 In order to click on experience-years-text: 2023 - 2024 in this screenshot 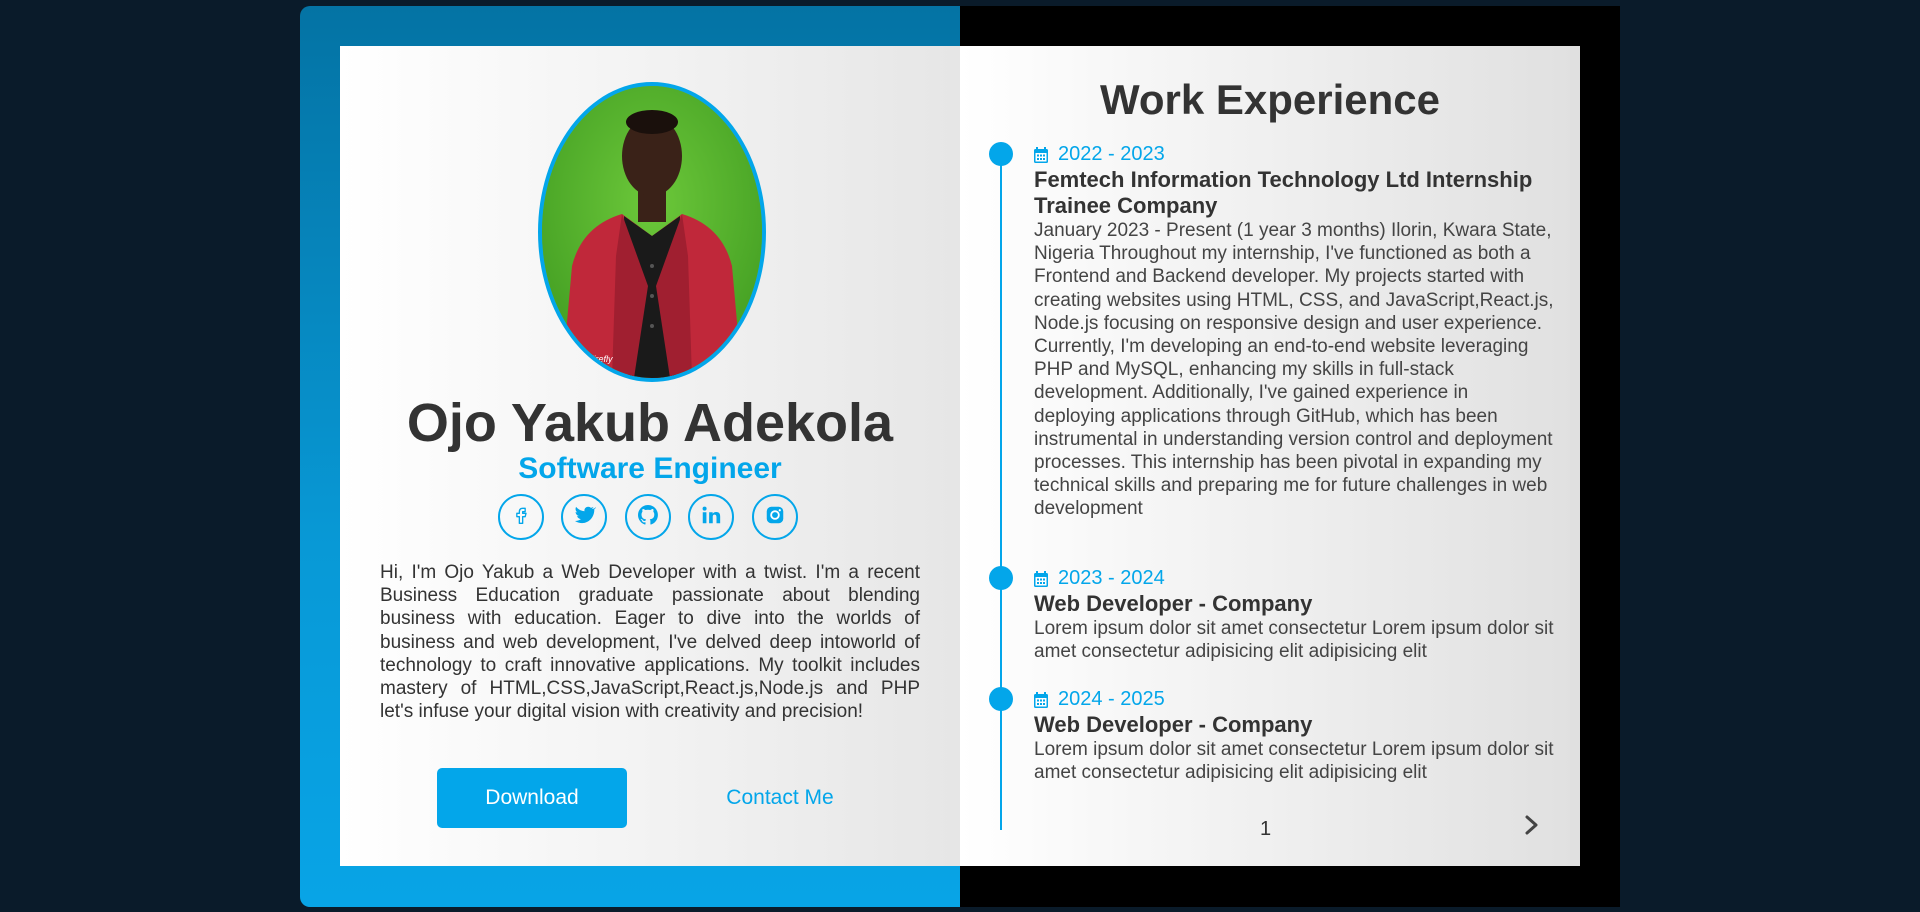, I will do `click(1111, 577)`.